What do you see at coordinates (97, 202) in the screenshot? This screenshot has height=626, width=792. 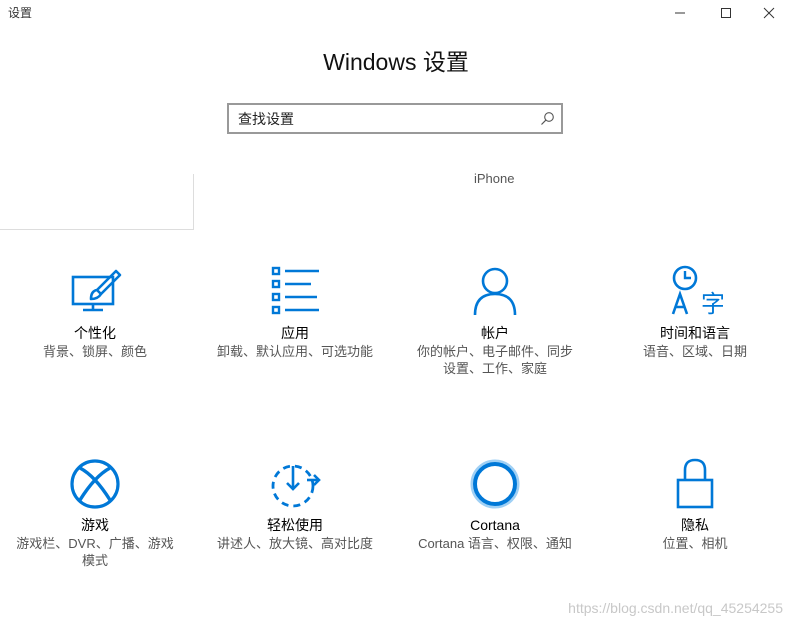 I see `partial-tile` at bounding box center [97, 202].